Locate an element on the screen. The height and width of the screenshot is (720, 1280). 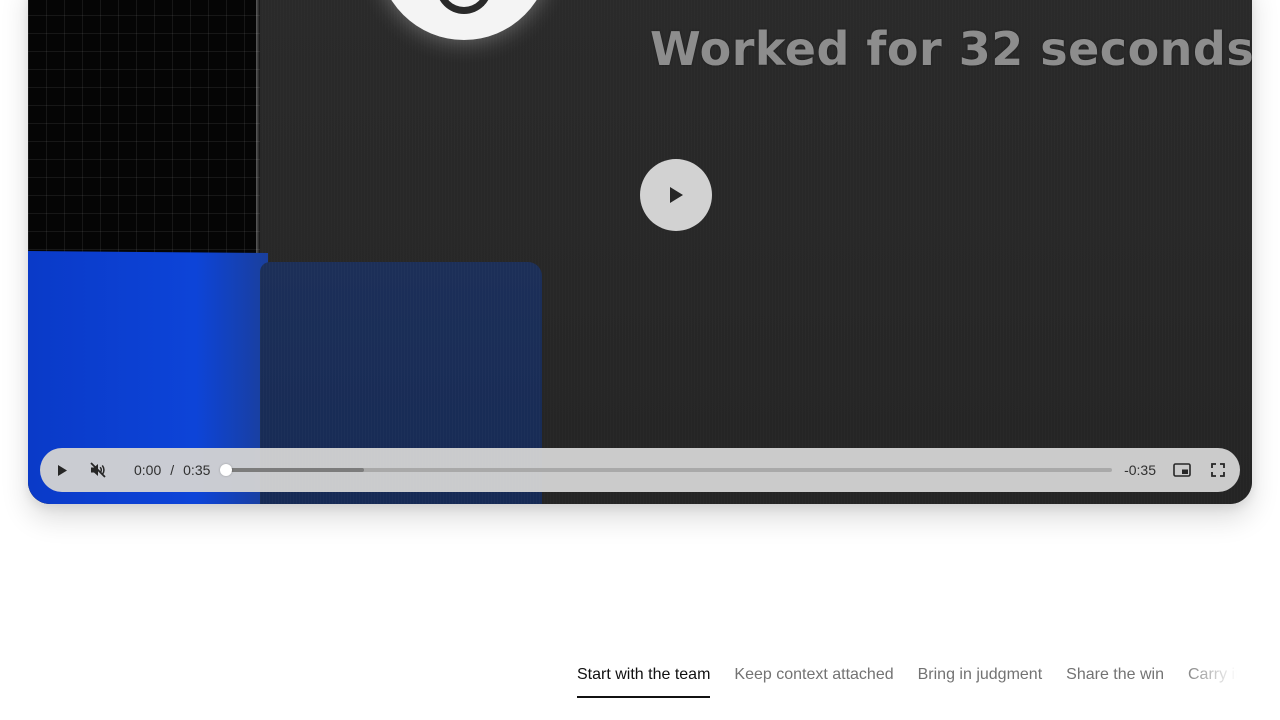
tab-bring-in-judgment: Bring in judgment is located at coordinates (980, 681).